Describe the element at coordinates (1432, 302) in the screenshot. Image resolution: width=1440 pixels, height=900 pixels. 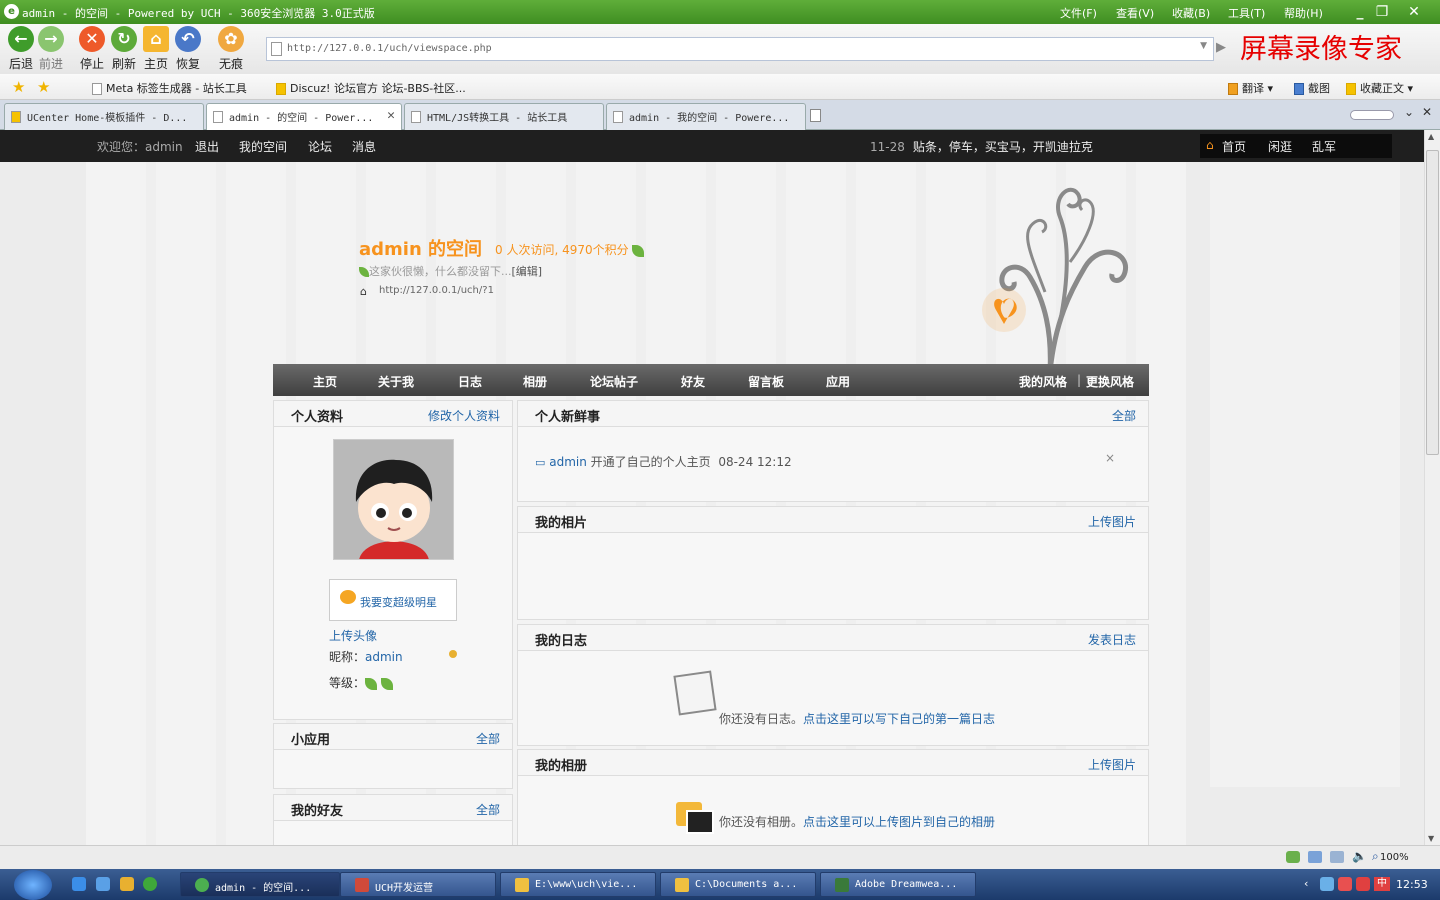
I see `scroll-thumb` at that location.